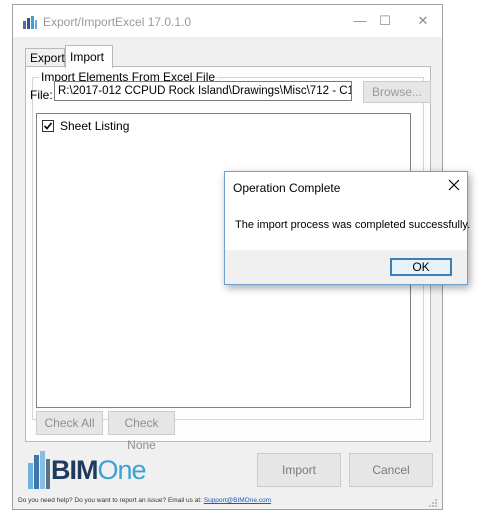  Describe the element at coordinates (45, 57) in the screenshot. I see `tab-export: Export` at that location.